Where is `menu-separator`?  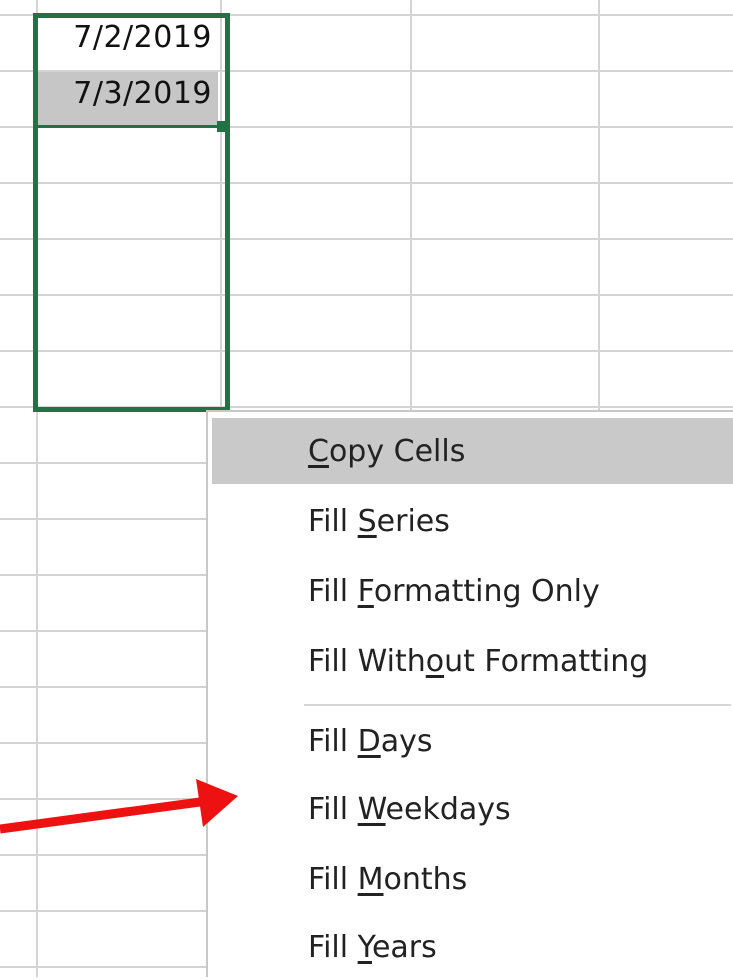
menu-separator is located at coordinates (517, 705).